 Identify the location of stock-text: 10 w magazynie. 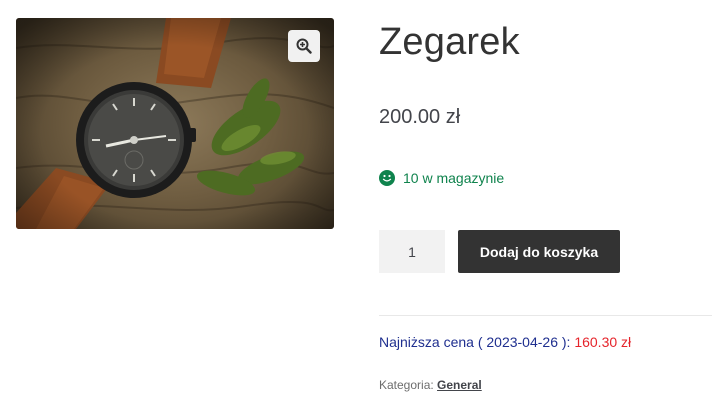
(454, 178).